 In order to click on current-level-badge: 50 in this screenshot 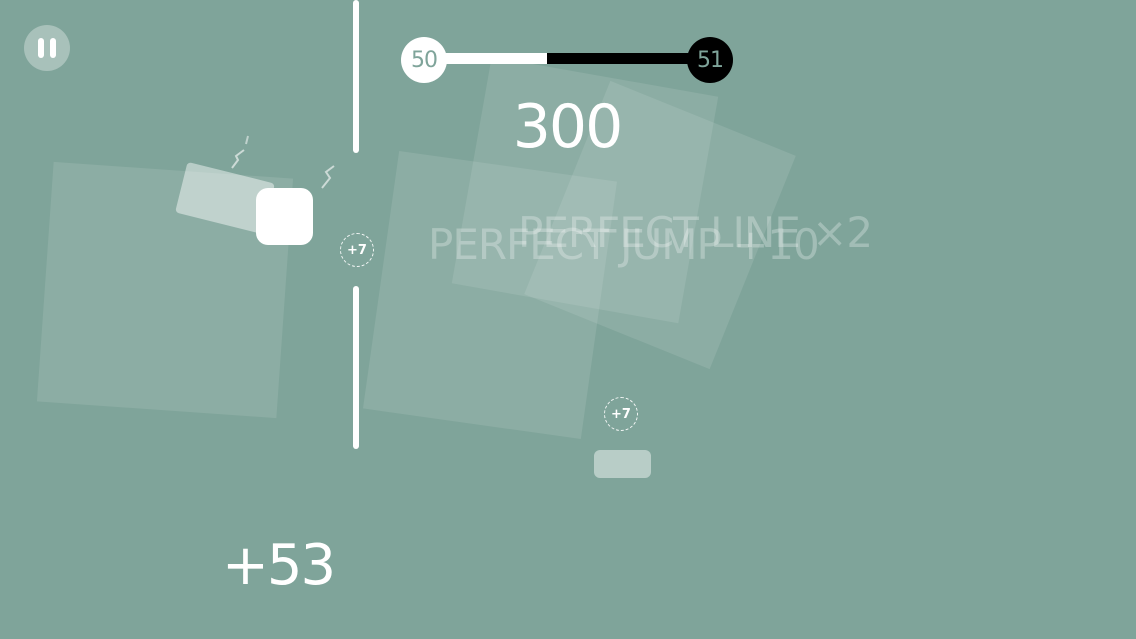, I will do `click(424, 60)`.